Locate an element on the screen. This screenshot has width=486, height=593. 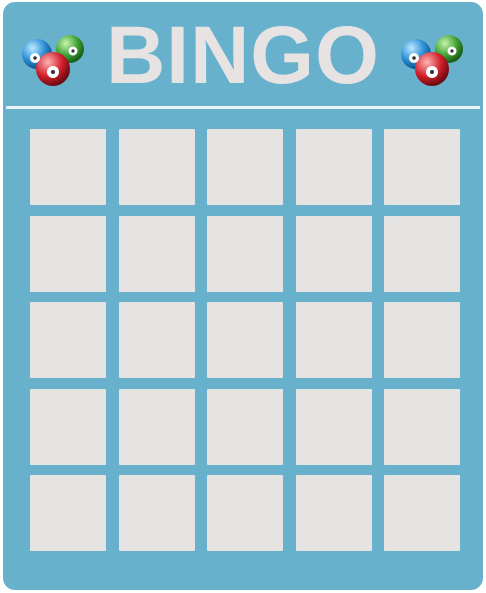
bingo-title: BINGO is located at coordinates (243, 55).